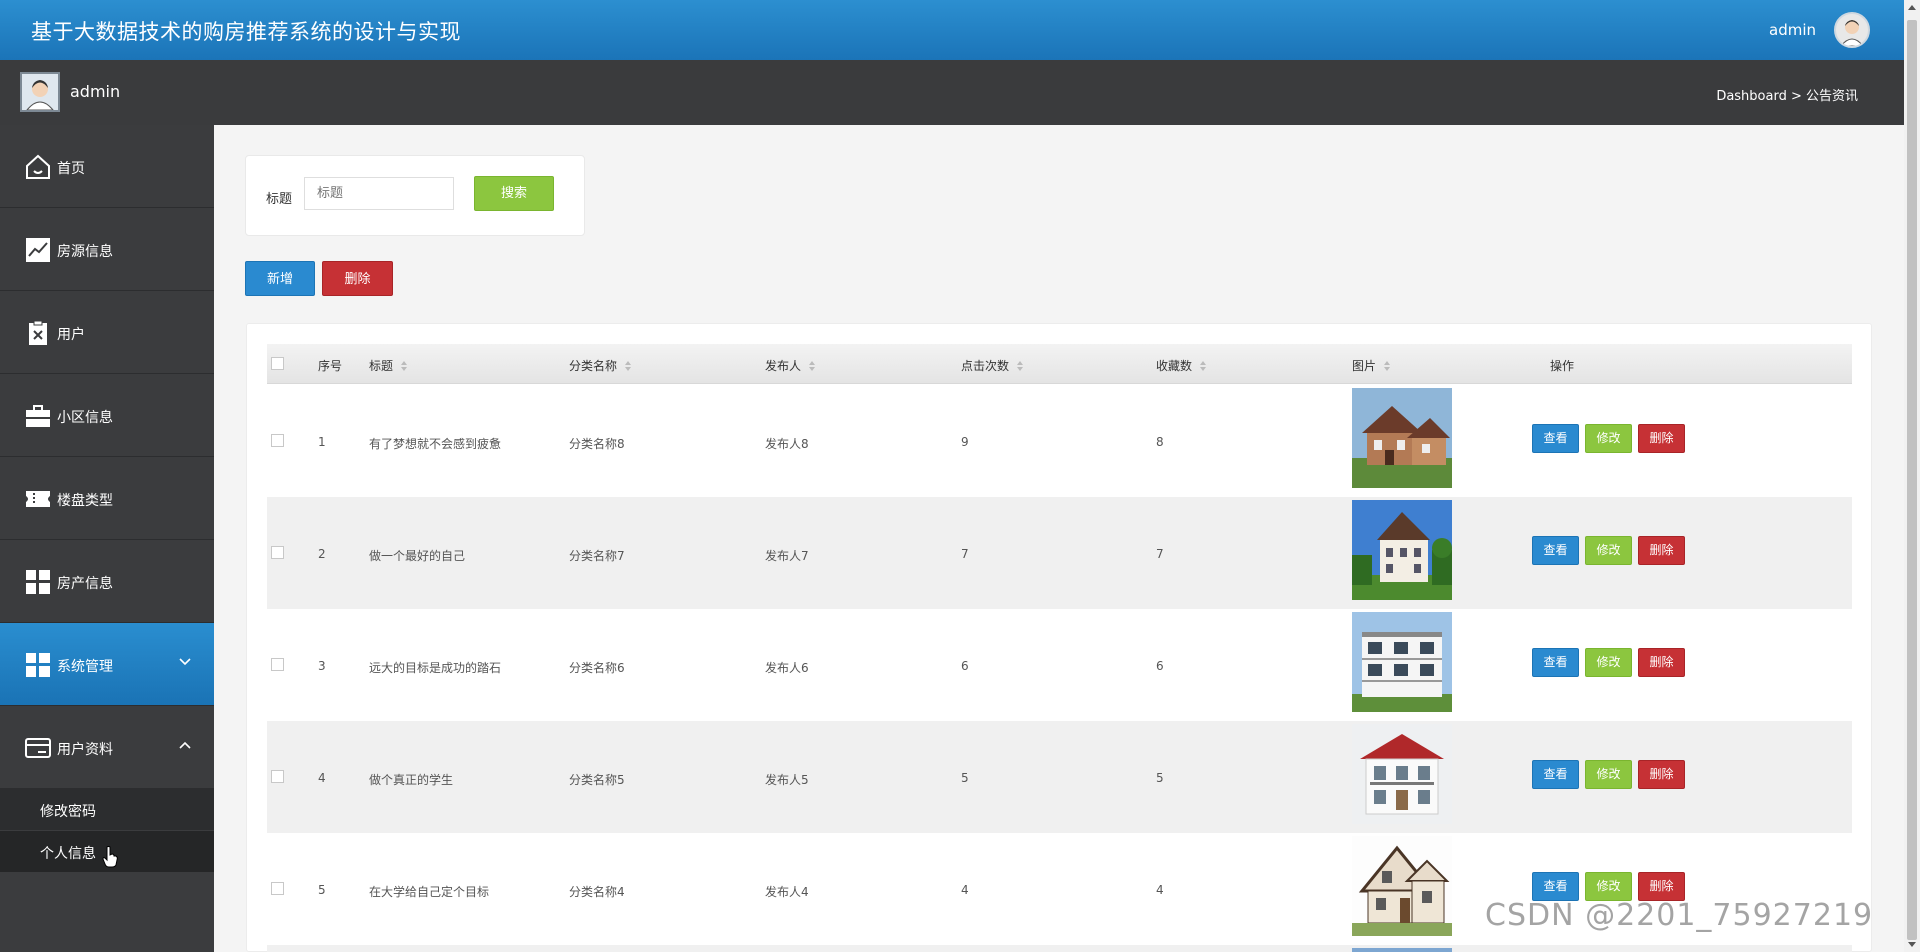  What do you see at coordinates (277, 363) in the screenshot?
I see `select-all-checkbox` at bounding box center [277, 363].